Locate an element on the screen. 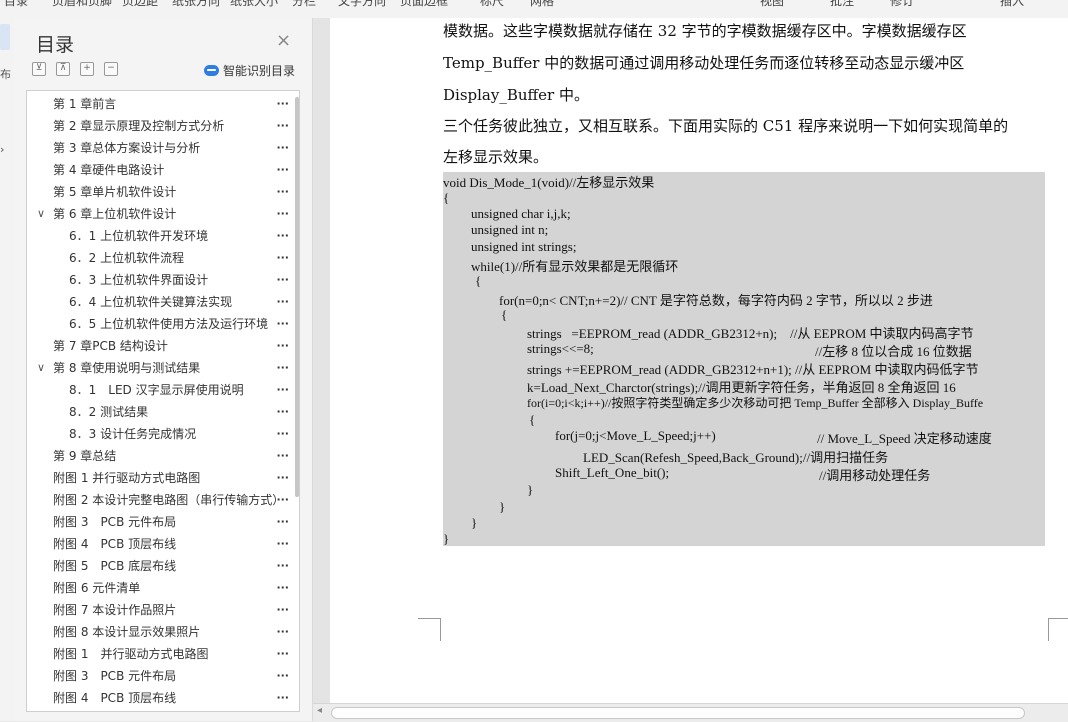  toc-item: 8．1 LED 汉字显示屏使用说明 ··· is located at coordinates (158, 390).